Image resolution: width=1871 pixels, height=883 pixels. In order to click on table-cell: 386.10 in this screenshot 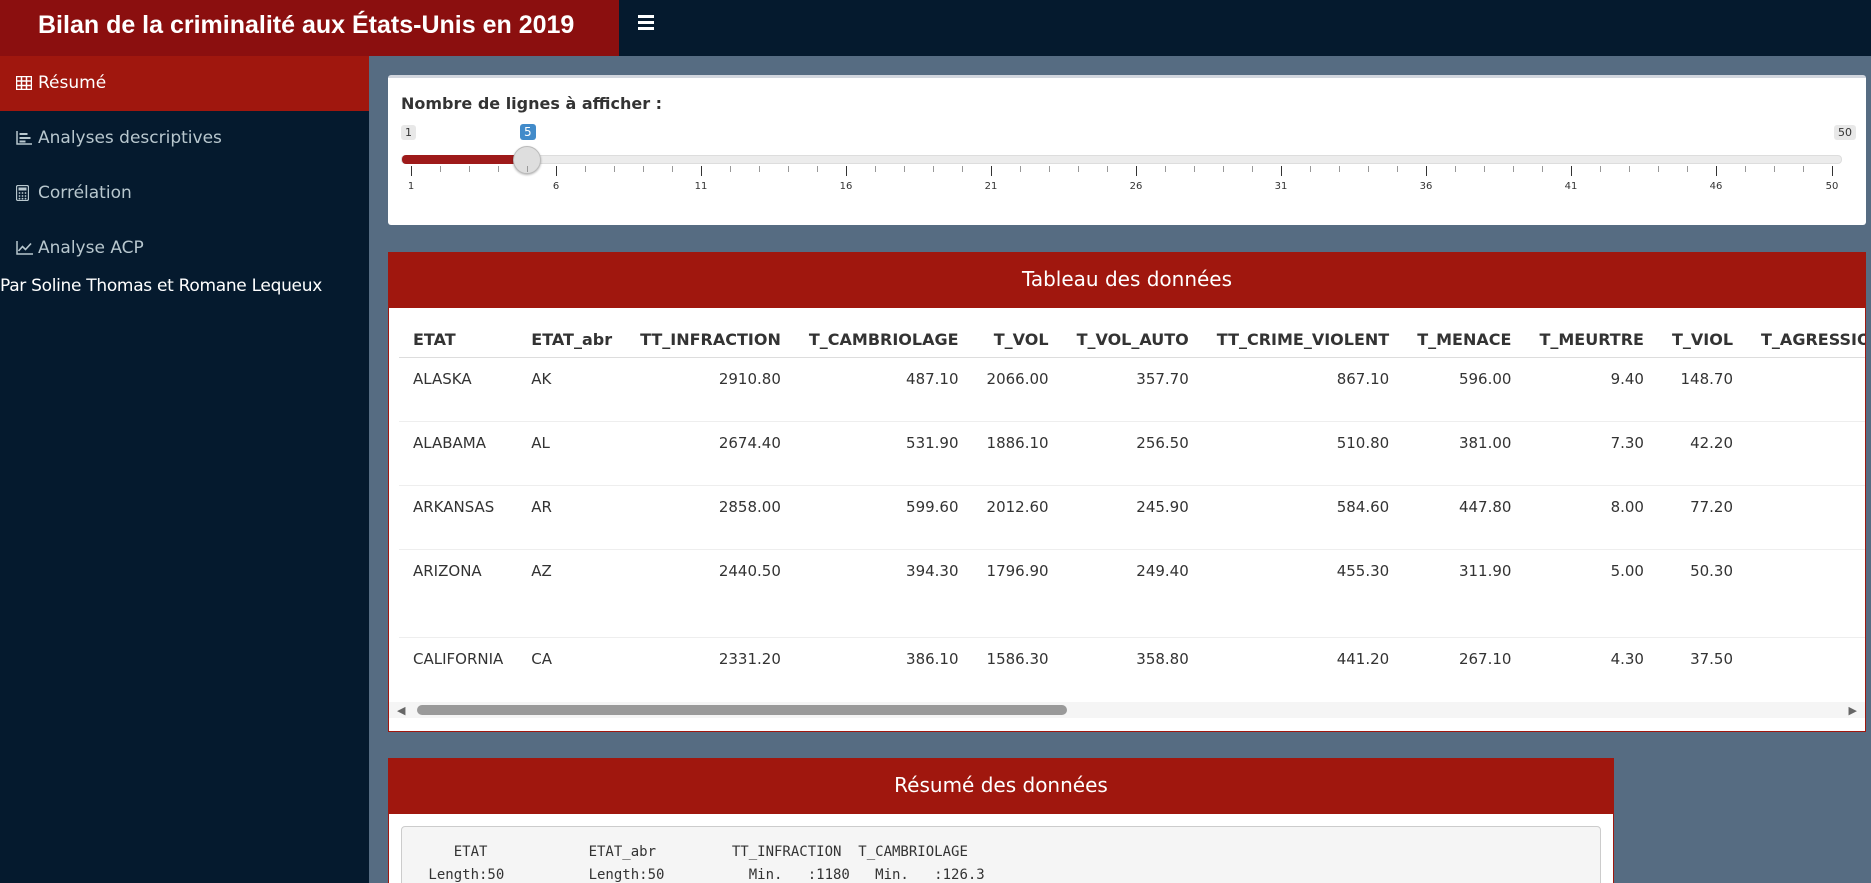, I will do `click(883, 669)`.